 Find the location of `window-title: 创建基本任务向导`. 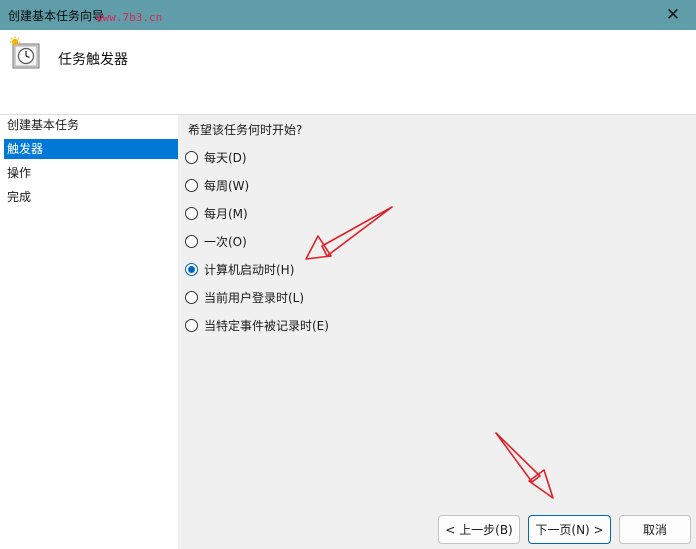

window-title: 创建基本任务向导 is located at coordinates (56, 16).